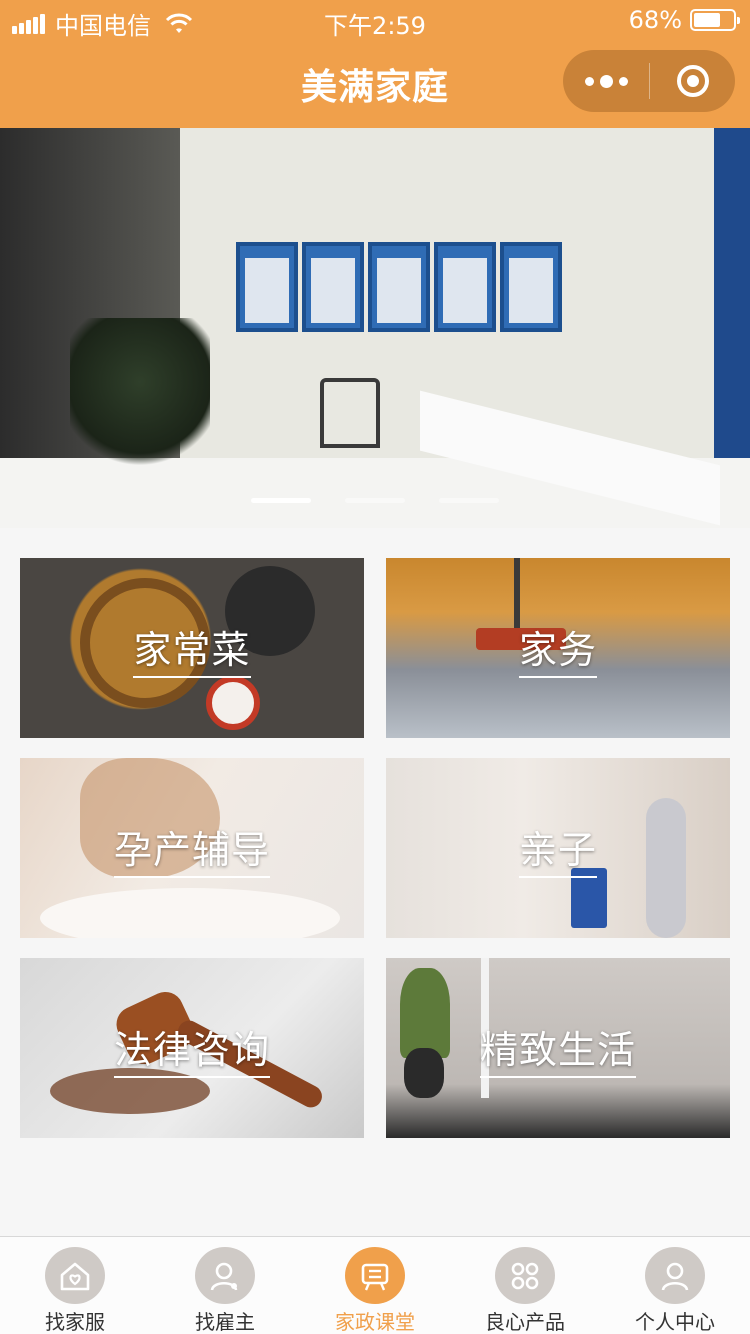 The height and width of the screenshot is (1334, 750). What do you see at coordinates (525, 1322) in the screenshot?
I see `tab-label: 良心产品` at bounding box center [525, 1322].